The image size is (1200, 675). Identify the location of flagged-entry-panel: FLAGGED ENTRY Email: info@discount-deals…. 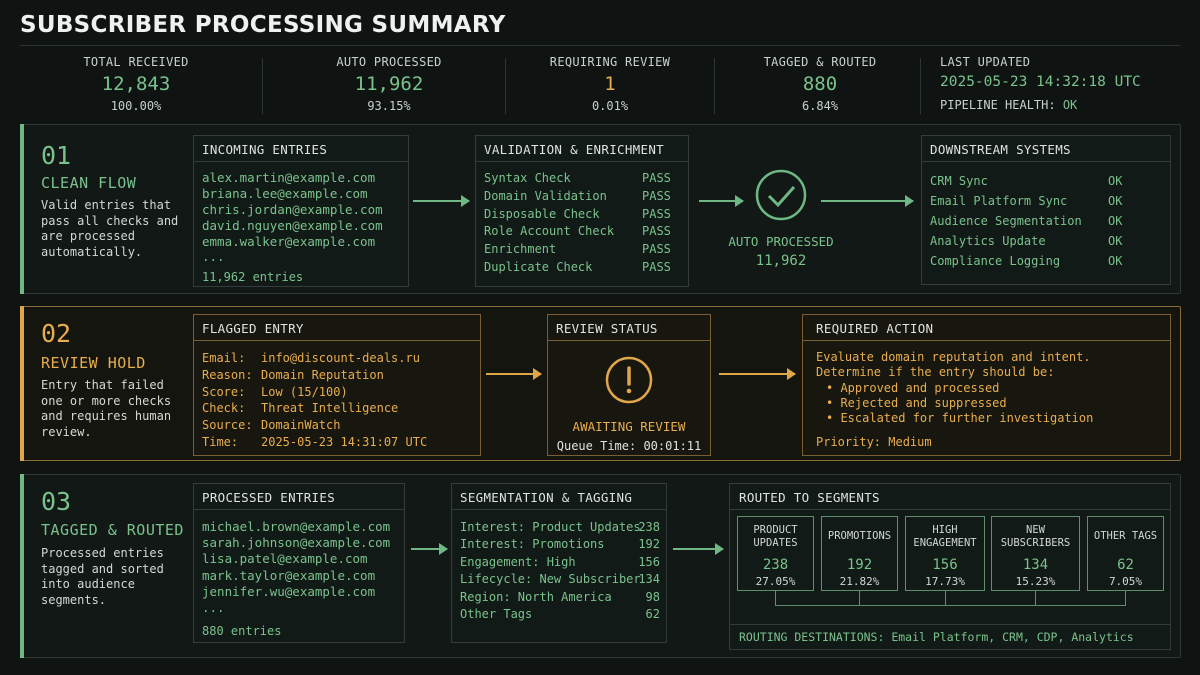
(337, 385).